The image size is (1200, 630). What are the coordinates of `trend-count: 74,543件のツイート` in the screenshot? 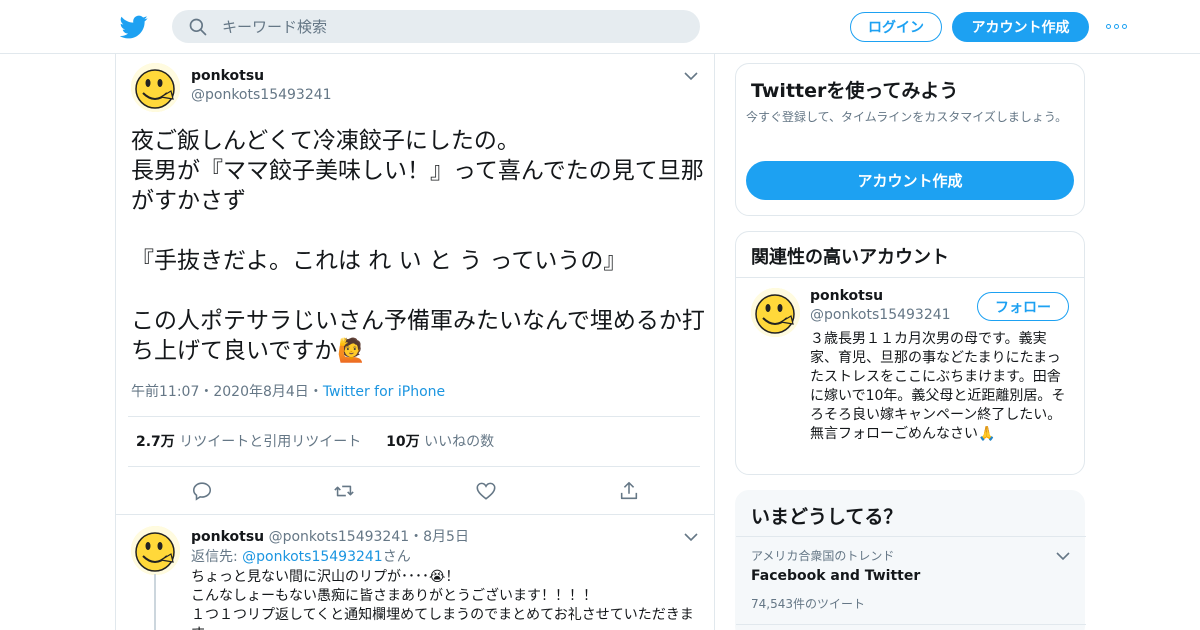 It's located at (808, 604).